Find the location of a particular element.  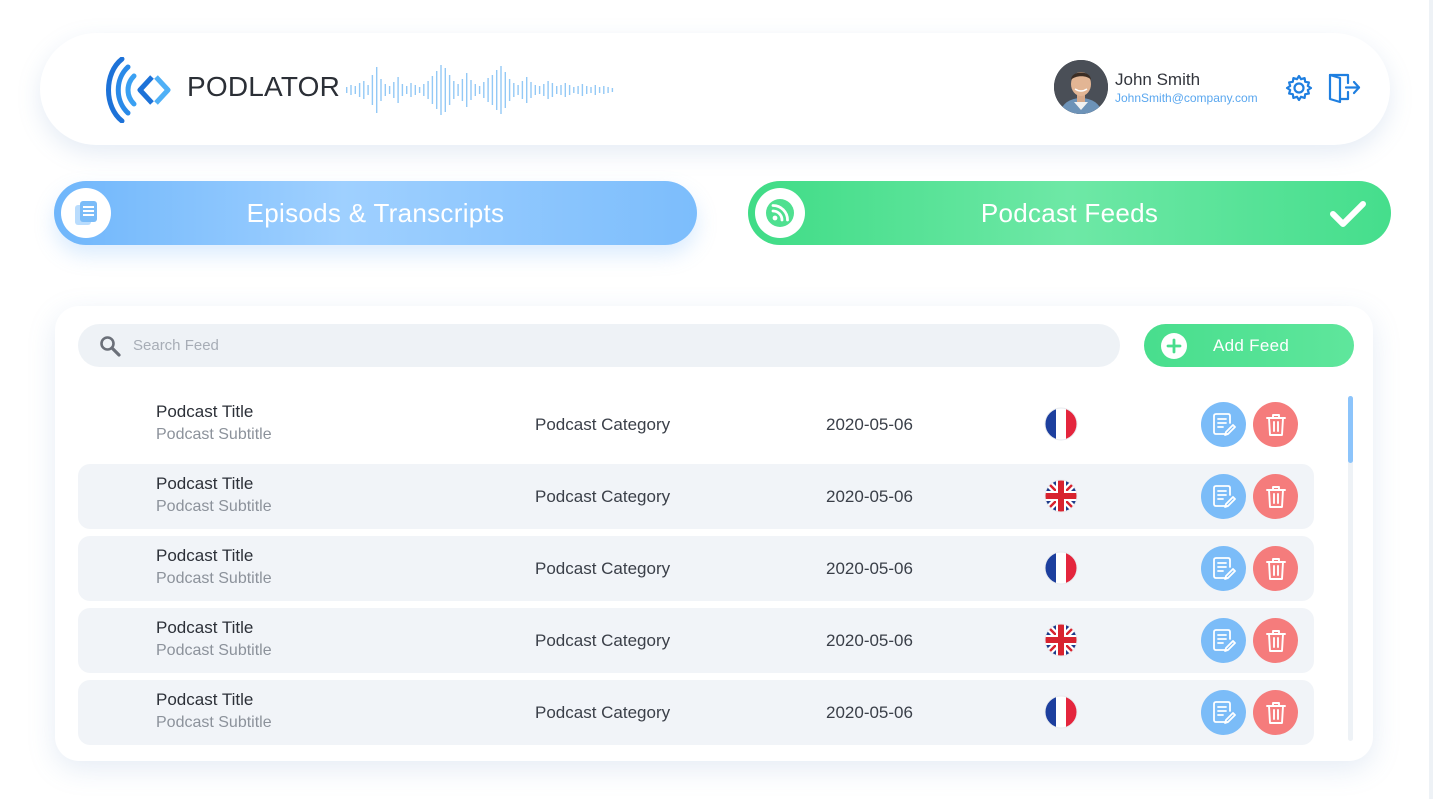

tab-episodes-transcripts: Episods & Transcripts is located at coordinates (375, 213).